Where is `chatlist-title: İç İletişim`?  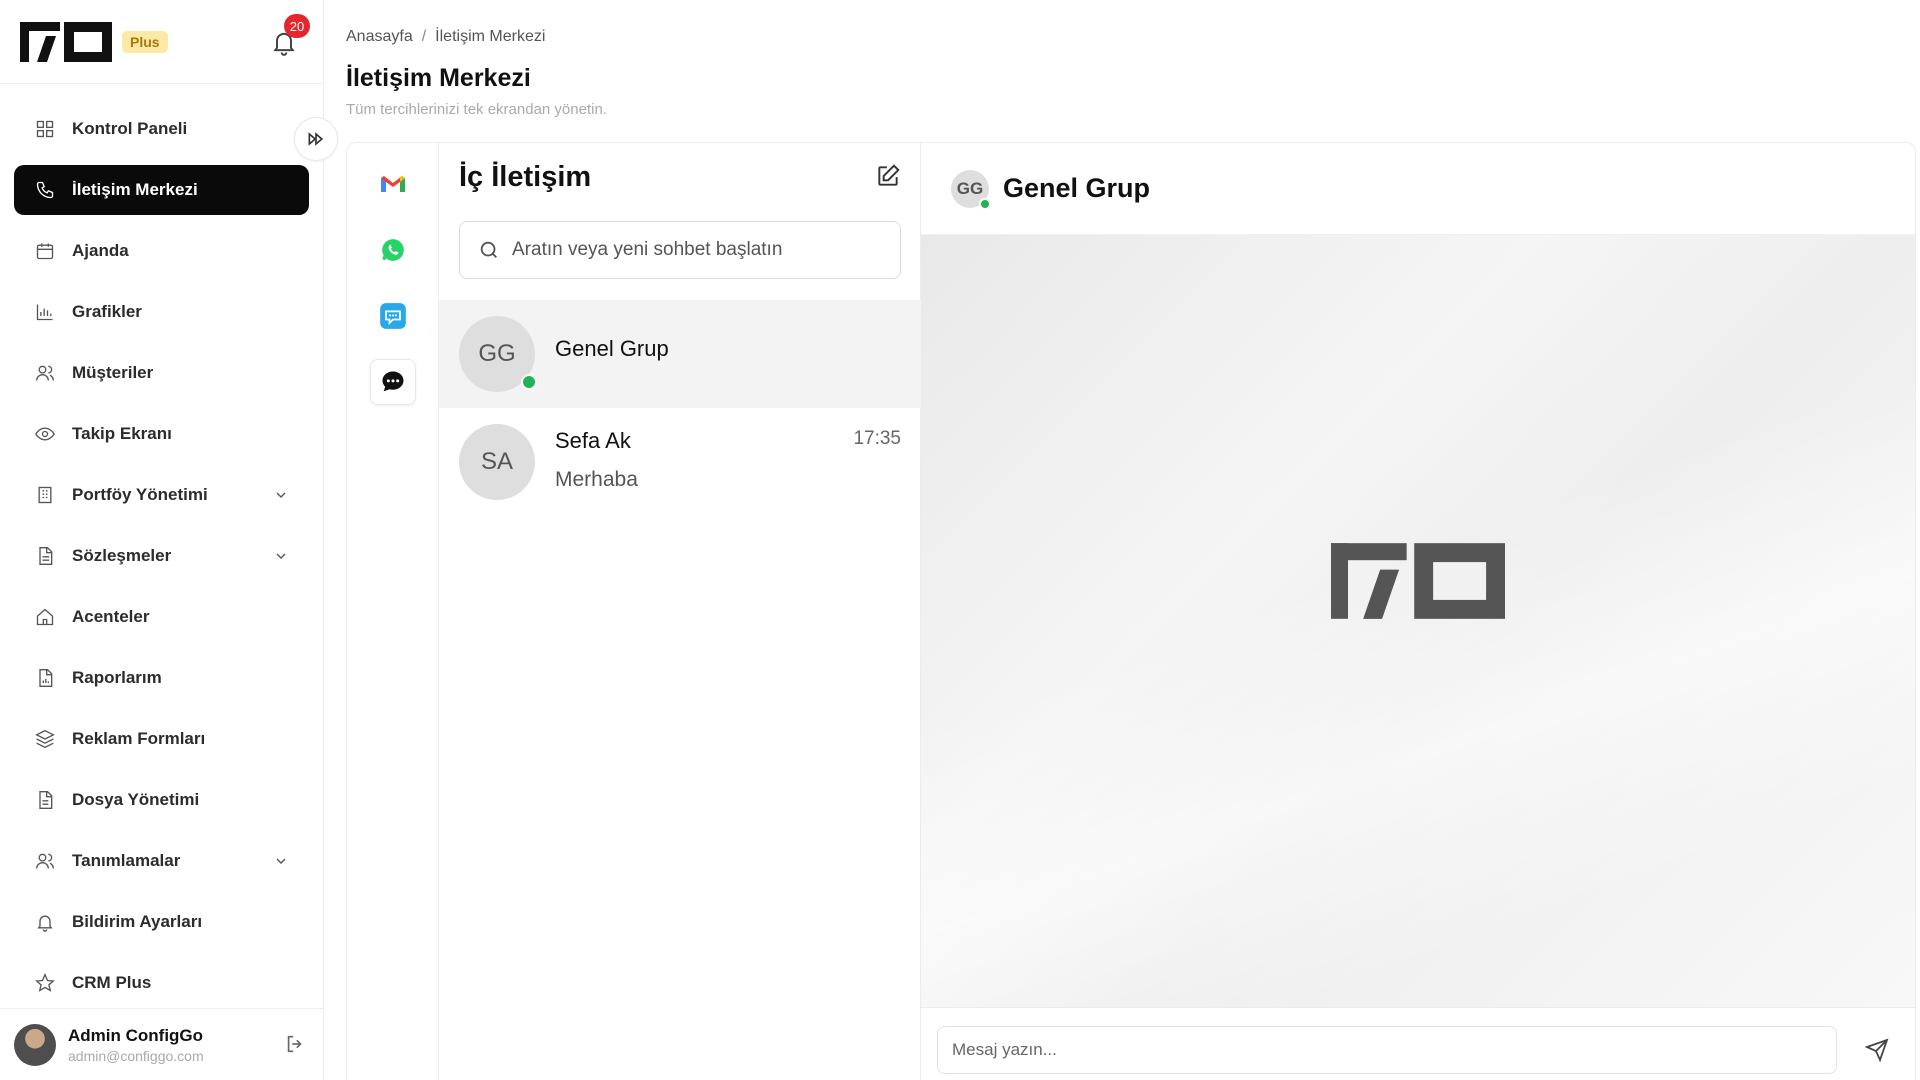
chatlist-title: İç İletişim is located at coordinates (525, 177).